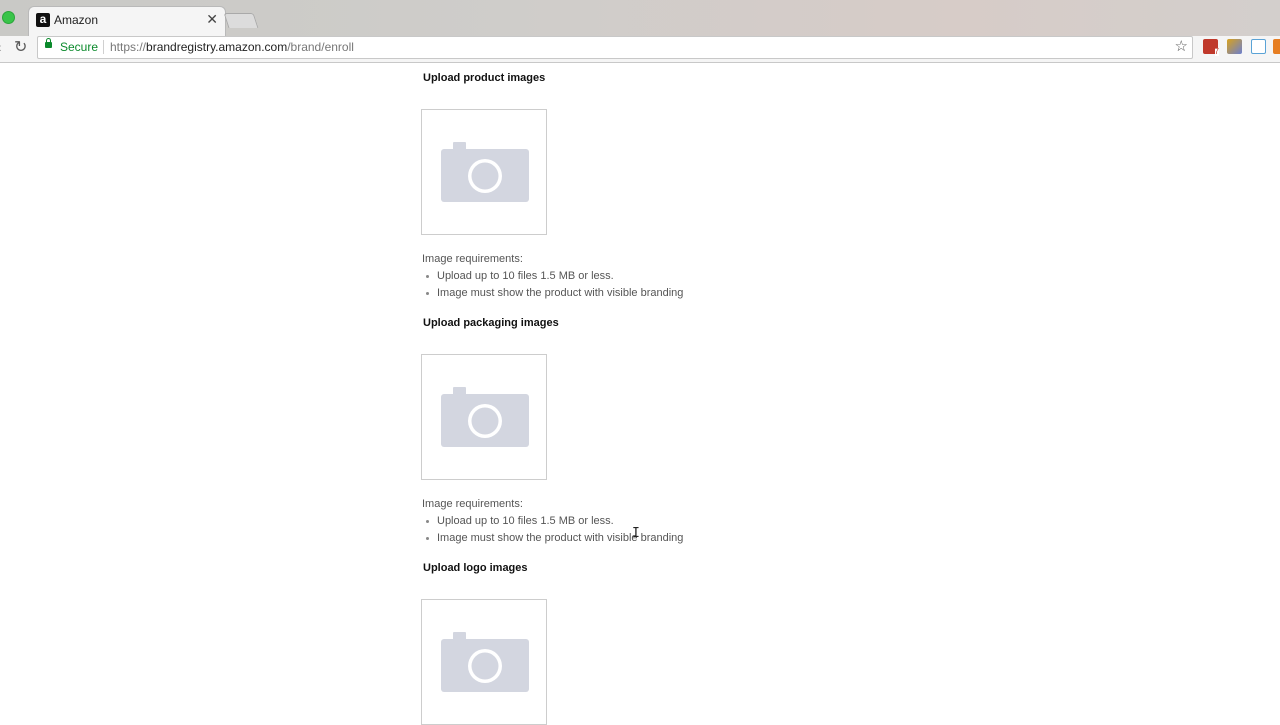  Describe the element at coordinates (76, 20) in the screenshot. I see `tab-title: Amazon` at that location.